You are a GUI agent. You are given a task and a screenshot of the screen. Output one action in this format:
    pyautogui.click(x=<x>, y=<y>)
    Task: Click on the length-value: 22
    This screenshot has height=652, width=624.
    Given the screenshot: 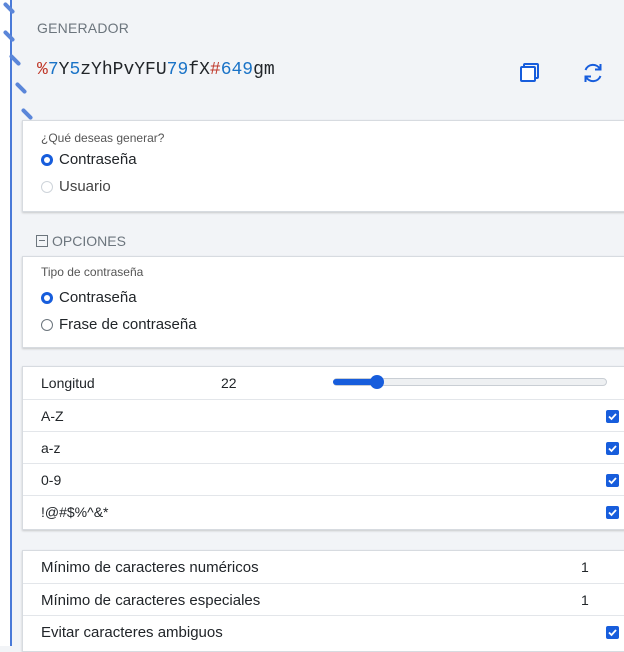 What is the action you would take?
    pyautogui.click(x=229, y=383)
    